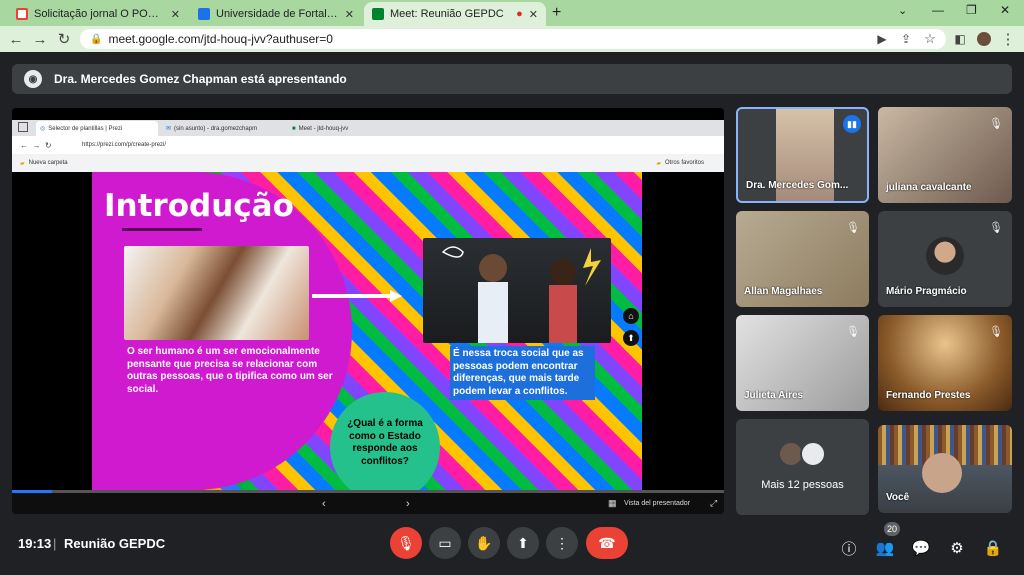 The width and height of the screenshot is (1024, 575). Describe the element at coordinates (115, 543) in the screenshot. I see `meeting-name: Reunião GEPDC` at that location.